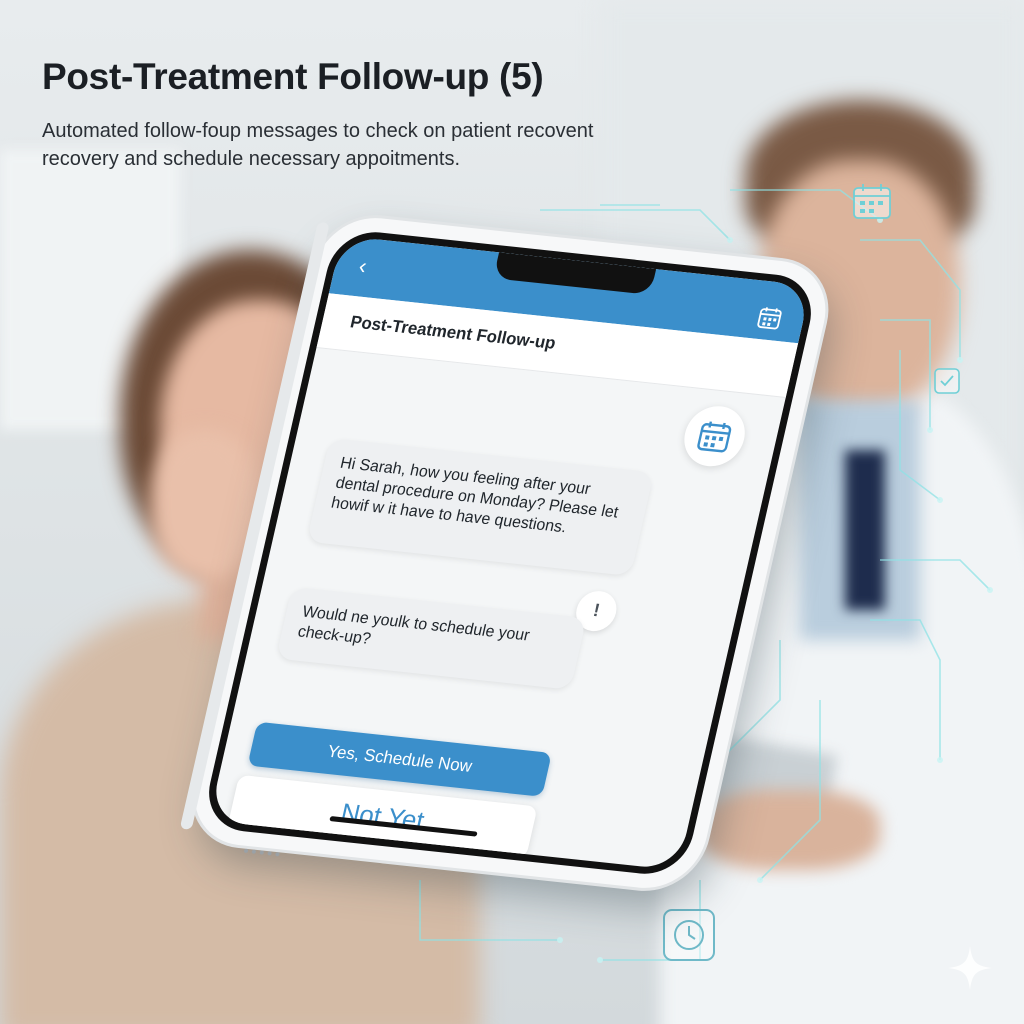 The width and height of the screenshot is (1024, 1024). I want to click on calendar-avatar, so click(714, 436).